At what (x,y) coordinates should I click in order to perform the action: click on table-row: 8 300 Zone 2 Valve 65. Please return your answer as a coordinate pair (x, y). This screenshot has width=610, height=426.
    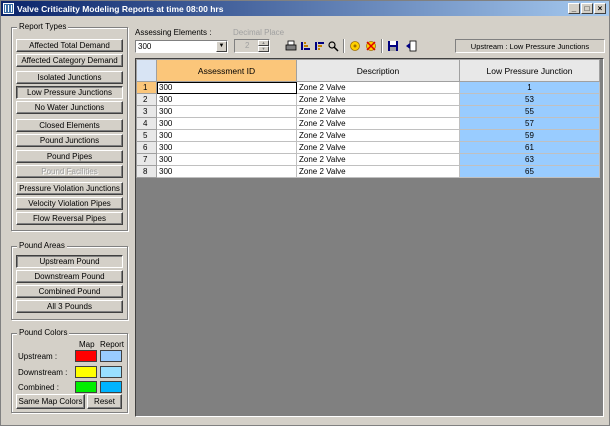
    Looking at the image, I should click on (368, 171).